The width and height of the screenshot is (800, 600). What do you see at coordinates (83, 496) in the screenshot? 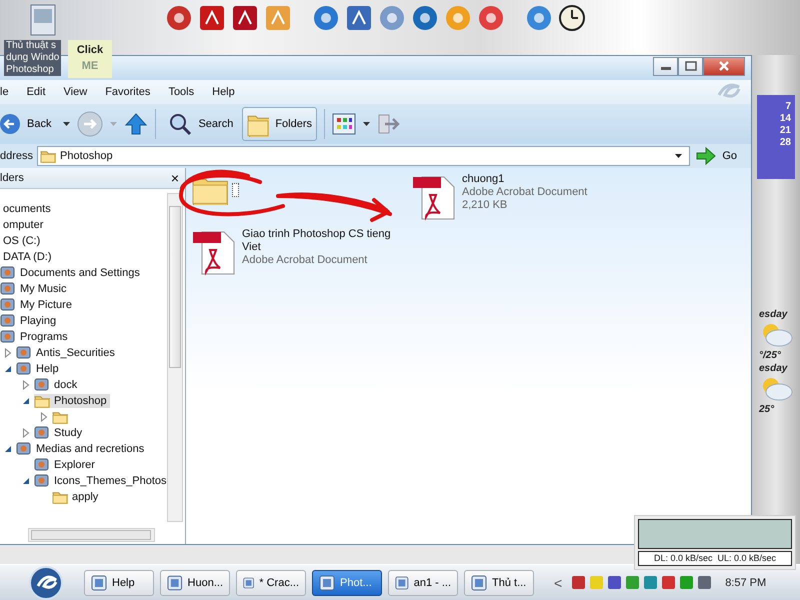
I see `tree-item: apply` at bounding box center [83, 496].